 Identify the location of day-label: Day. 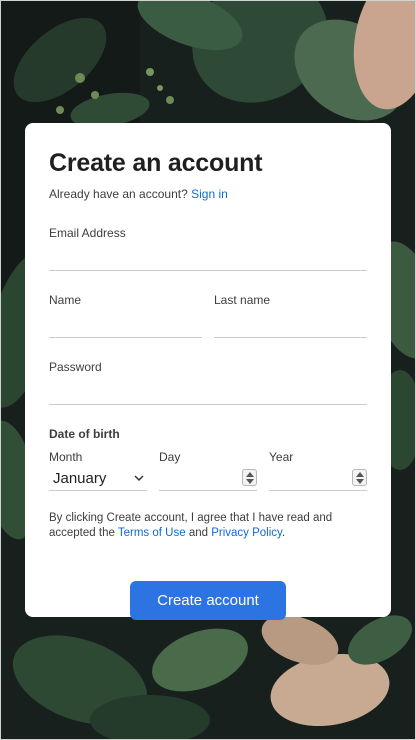
(170, 457).